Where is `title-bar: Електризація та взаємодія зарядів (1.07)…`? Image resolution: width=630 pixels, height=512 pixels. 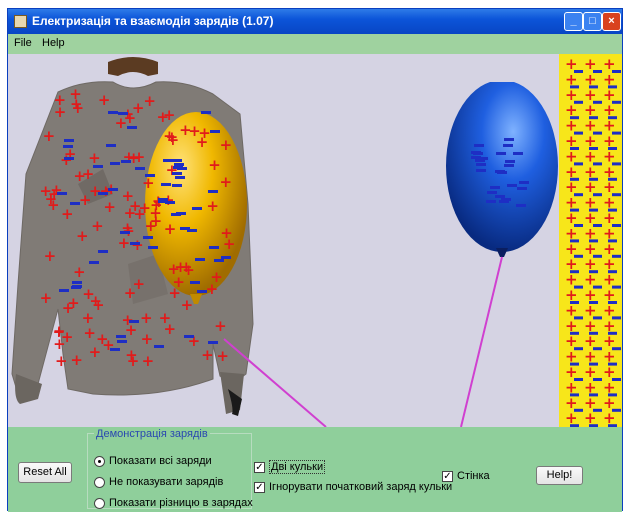 title-bar: Електризація та взаємодія зарядів (1.07)… is located at coordinates (315, 21).